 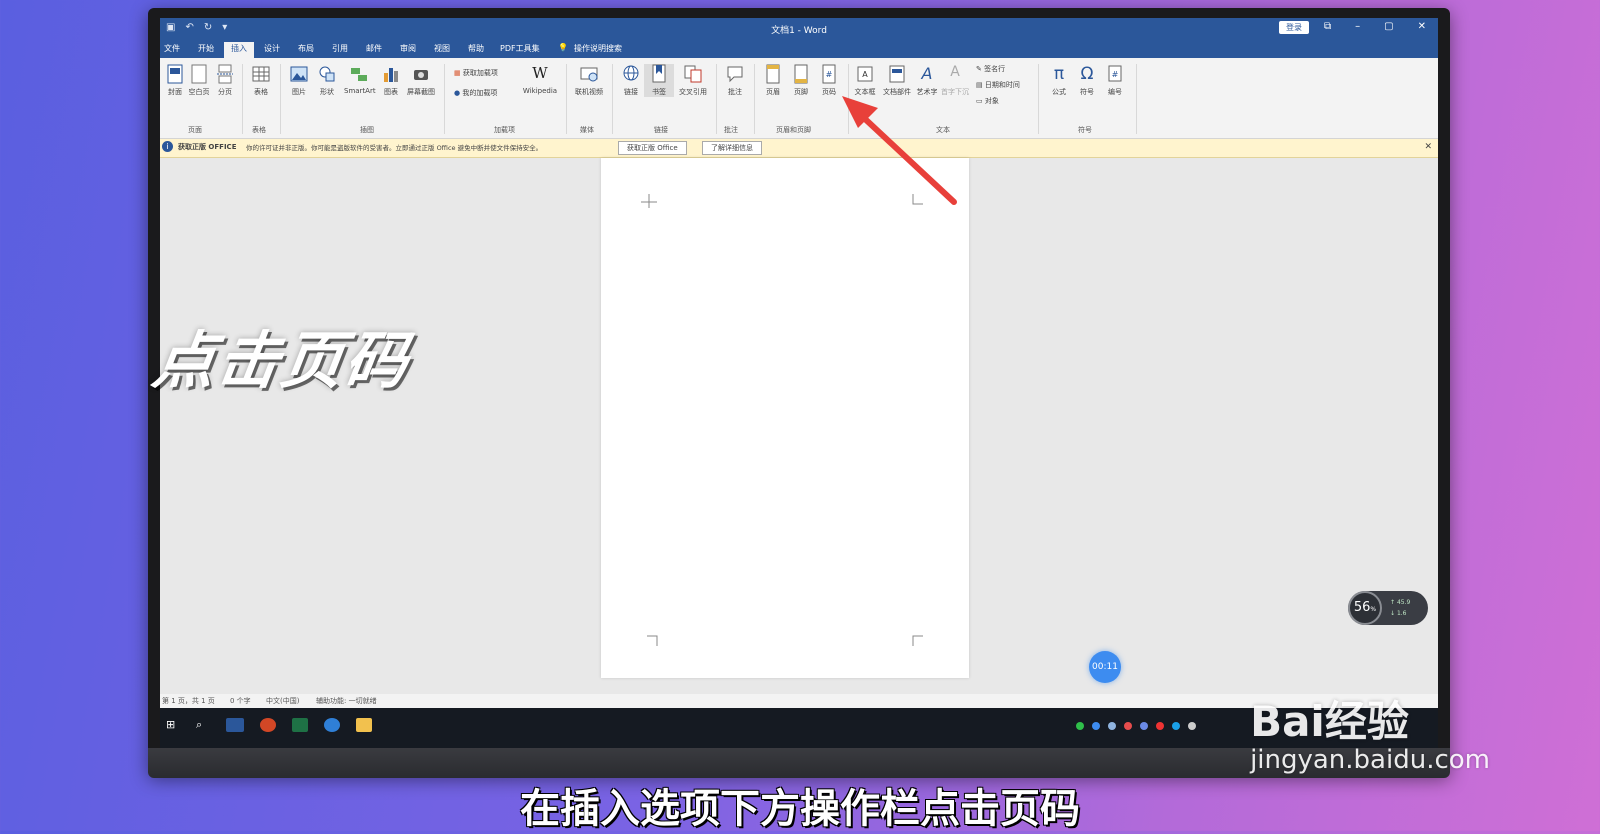 I want to click on download-speed-value: 1.6, so click(x=1401, y=613).